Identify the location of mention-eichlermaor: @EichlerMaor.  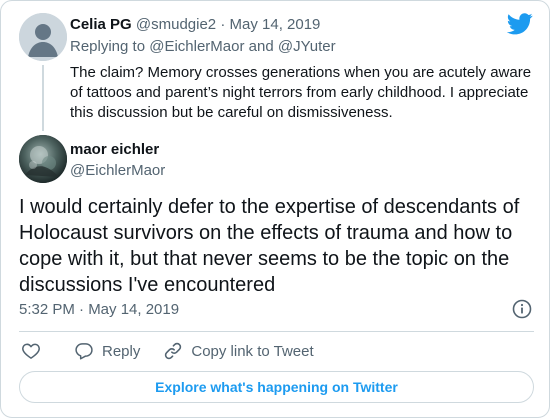
(196, 46).